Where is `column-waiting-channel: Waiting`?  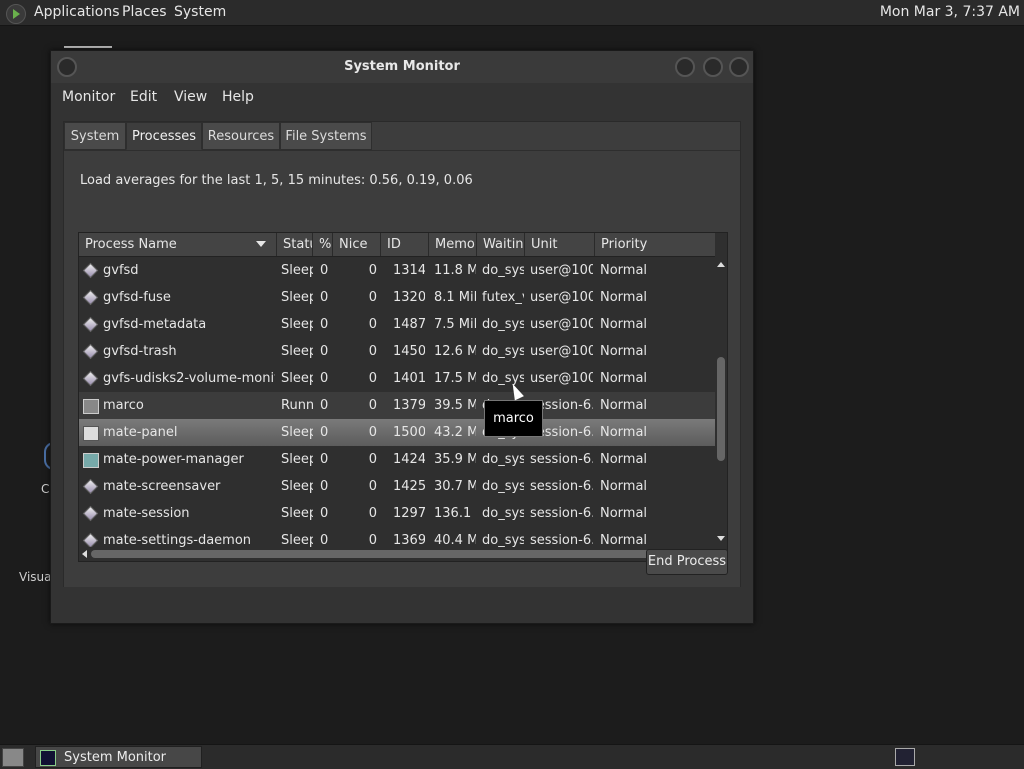
column-waiting-channel: Waiting is located at coordinates (501, 244).